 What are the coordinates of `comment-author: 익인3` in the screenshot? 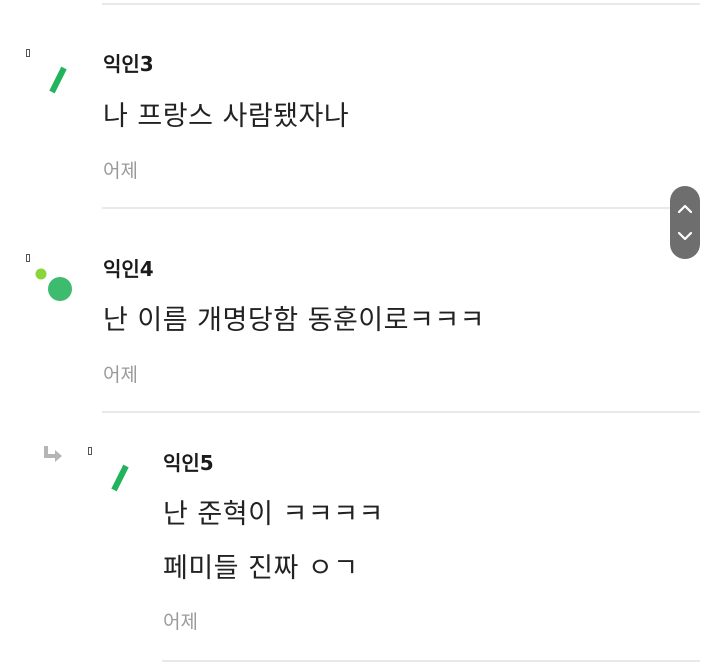 It's located at (128, 64).